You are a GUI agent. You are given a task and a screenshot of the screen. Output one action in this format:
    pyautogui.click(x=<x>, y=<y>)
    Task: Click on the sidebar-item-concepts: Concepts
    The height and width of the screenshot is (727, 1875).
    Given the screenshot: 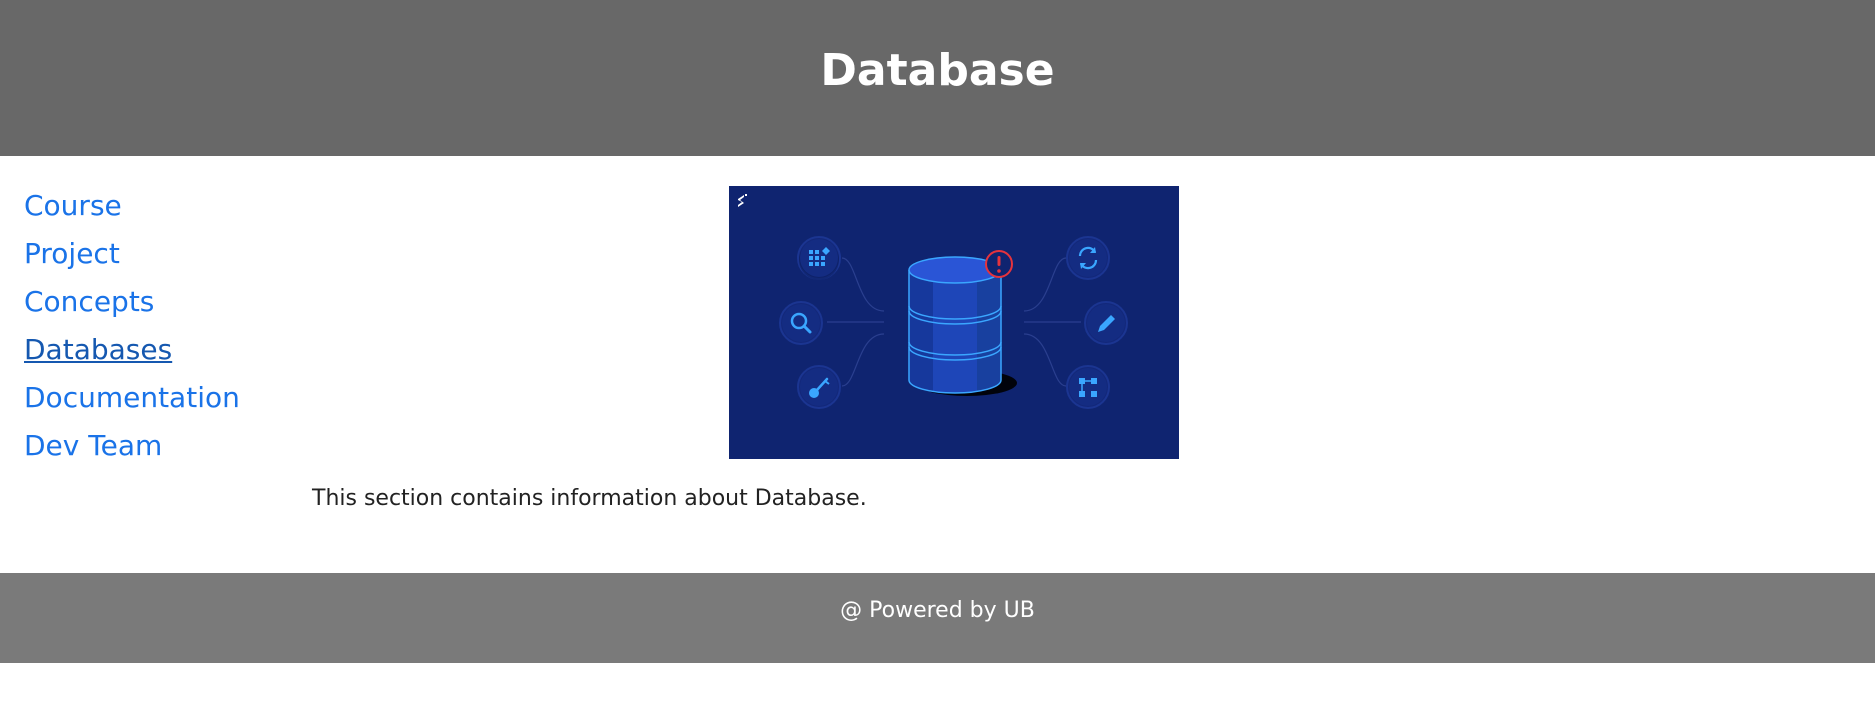 What is the action you would take?
    pyautogui.click(x=154, y=302)
    